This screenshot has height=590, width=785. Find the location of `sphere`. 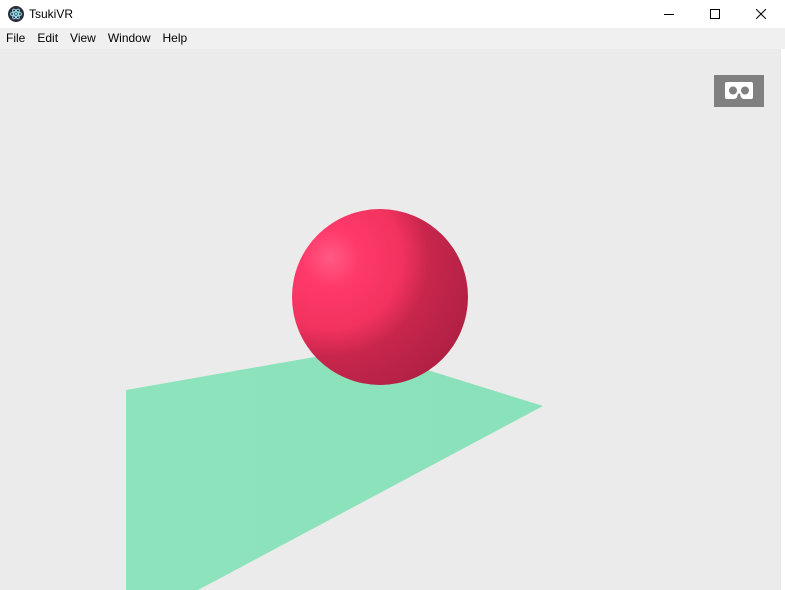

sphere is located at coordinates (380, 297).